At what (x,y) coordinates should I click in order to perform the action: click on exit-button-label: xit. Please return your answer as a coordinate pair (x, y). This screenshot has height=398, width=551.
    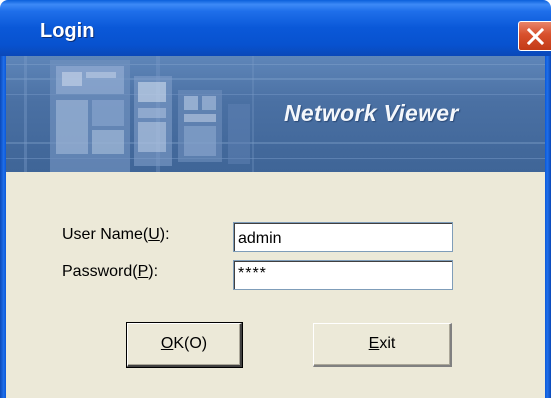
    Looking at the image, I should click on (387, 343).